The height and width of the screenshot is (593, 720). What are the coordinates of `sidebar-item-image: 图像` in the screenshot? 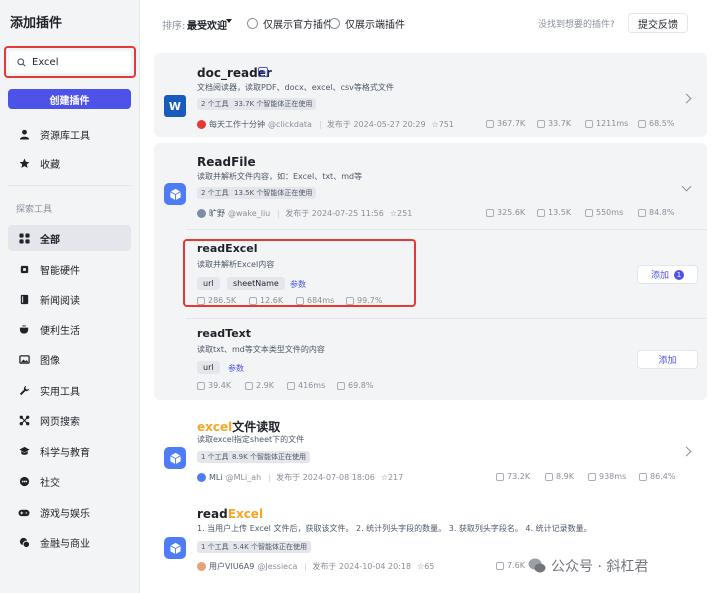 It's located at (69, 359).